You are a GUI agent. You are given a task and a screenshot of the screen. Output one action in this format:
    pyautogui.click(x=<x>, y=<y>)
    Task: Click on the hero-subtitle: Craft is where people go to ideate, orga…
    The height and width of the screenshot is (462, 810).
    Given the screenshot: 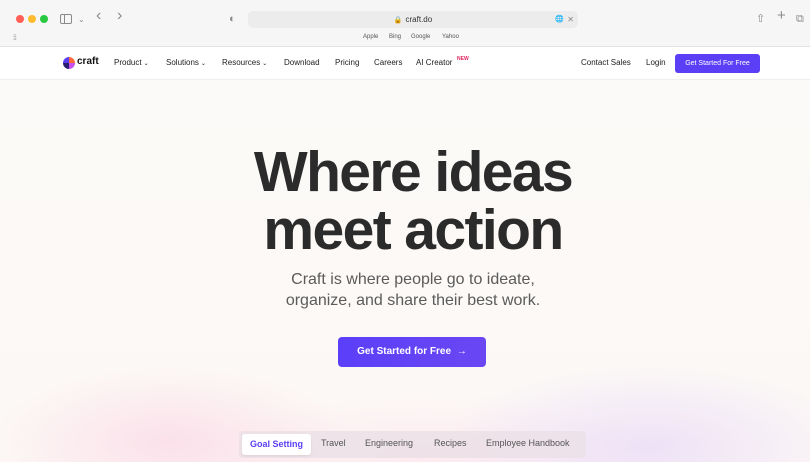 What is the action you would take?
    pyautogui.click(x=405, y=290)
    